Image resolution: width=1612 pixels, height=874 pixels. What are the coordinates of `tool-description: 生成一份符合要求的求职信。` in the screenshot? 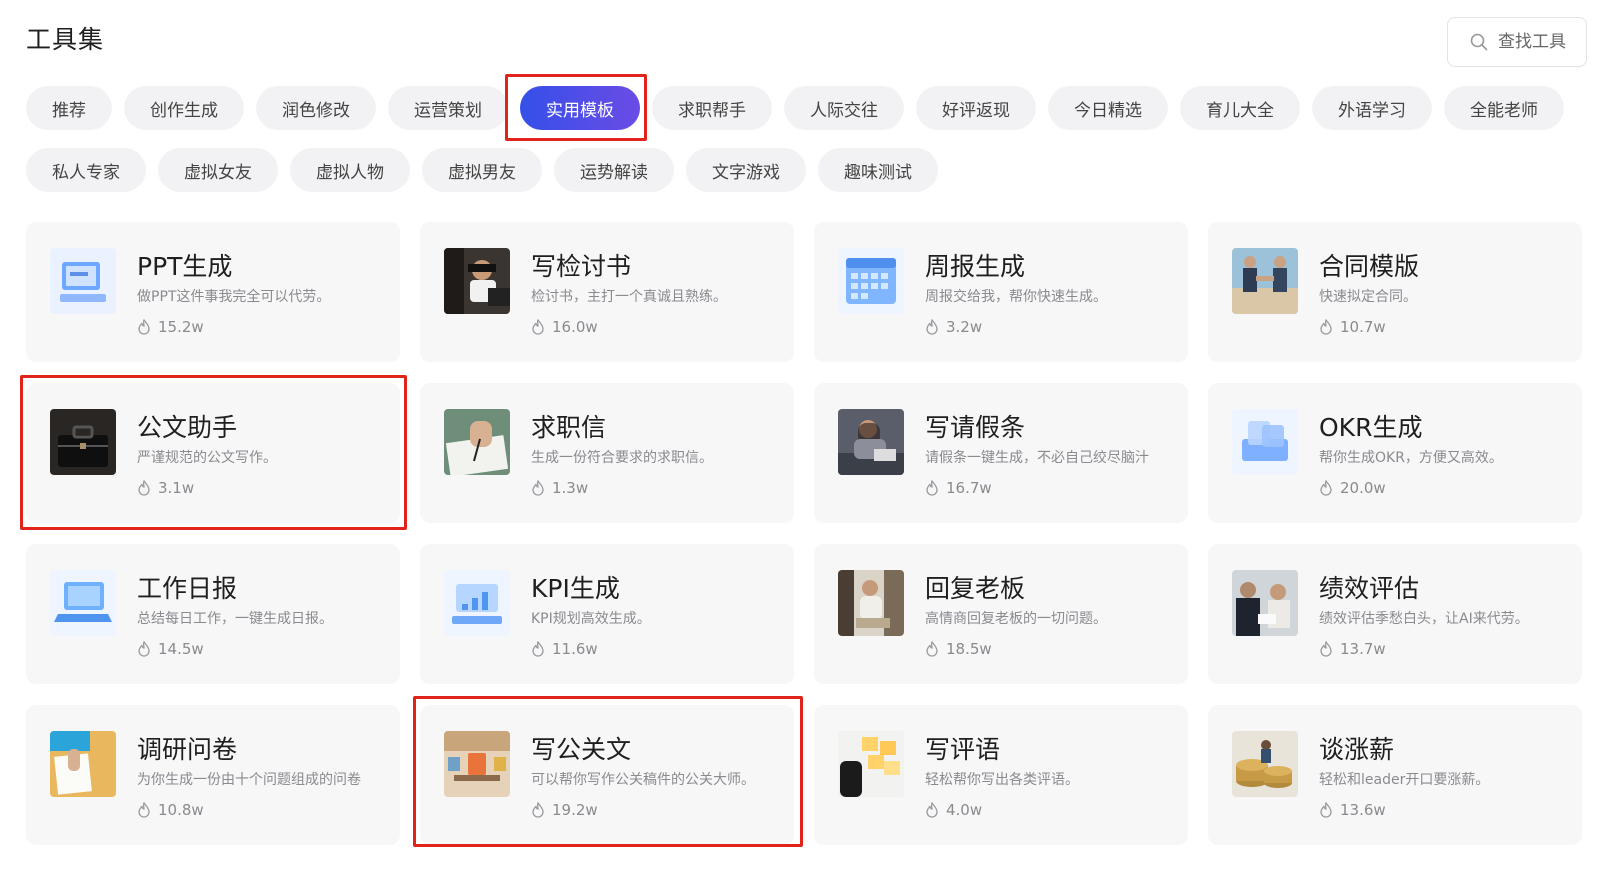 It's located at (622, 458).